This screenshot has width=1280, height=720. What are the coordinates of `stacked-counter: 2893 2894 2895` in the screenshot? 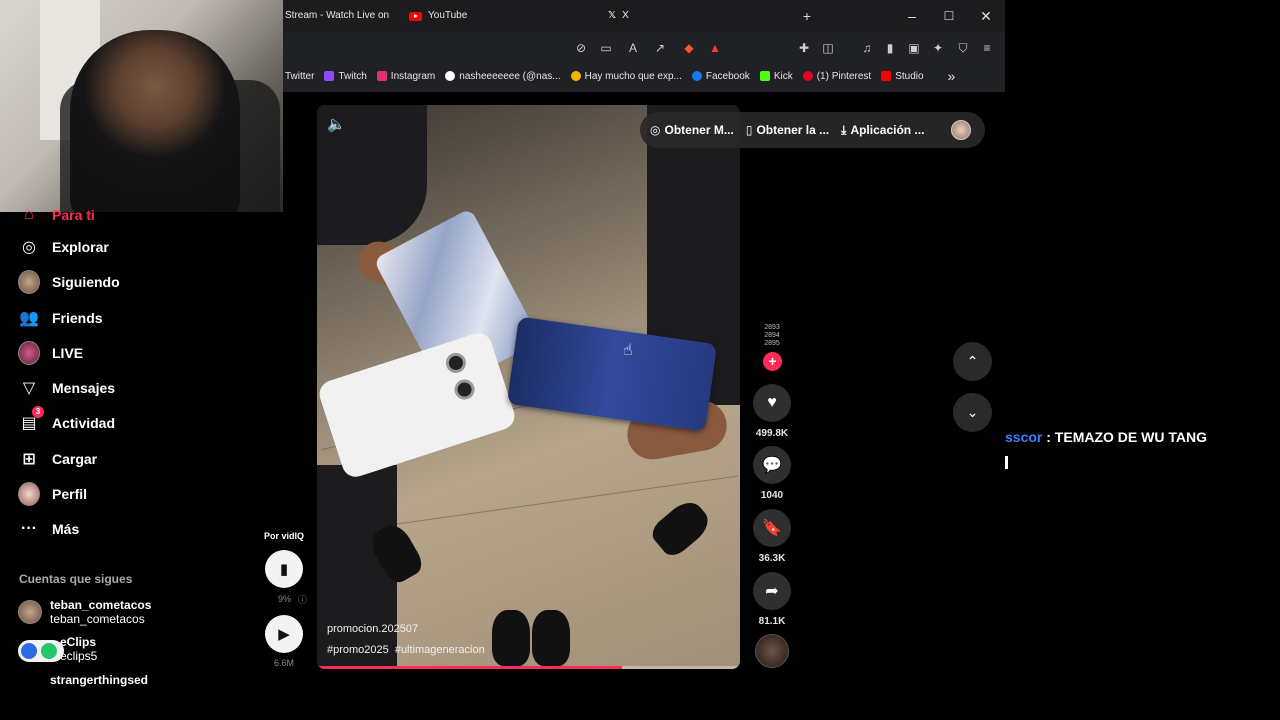 It's located at (772, 335).